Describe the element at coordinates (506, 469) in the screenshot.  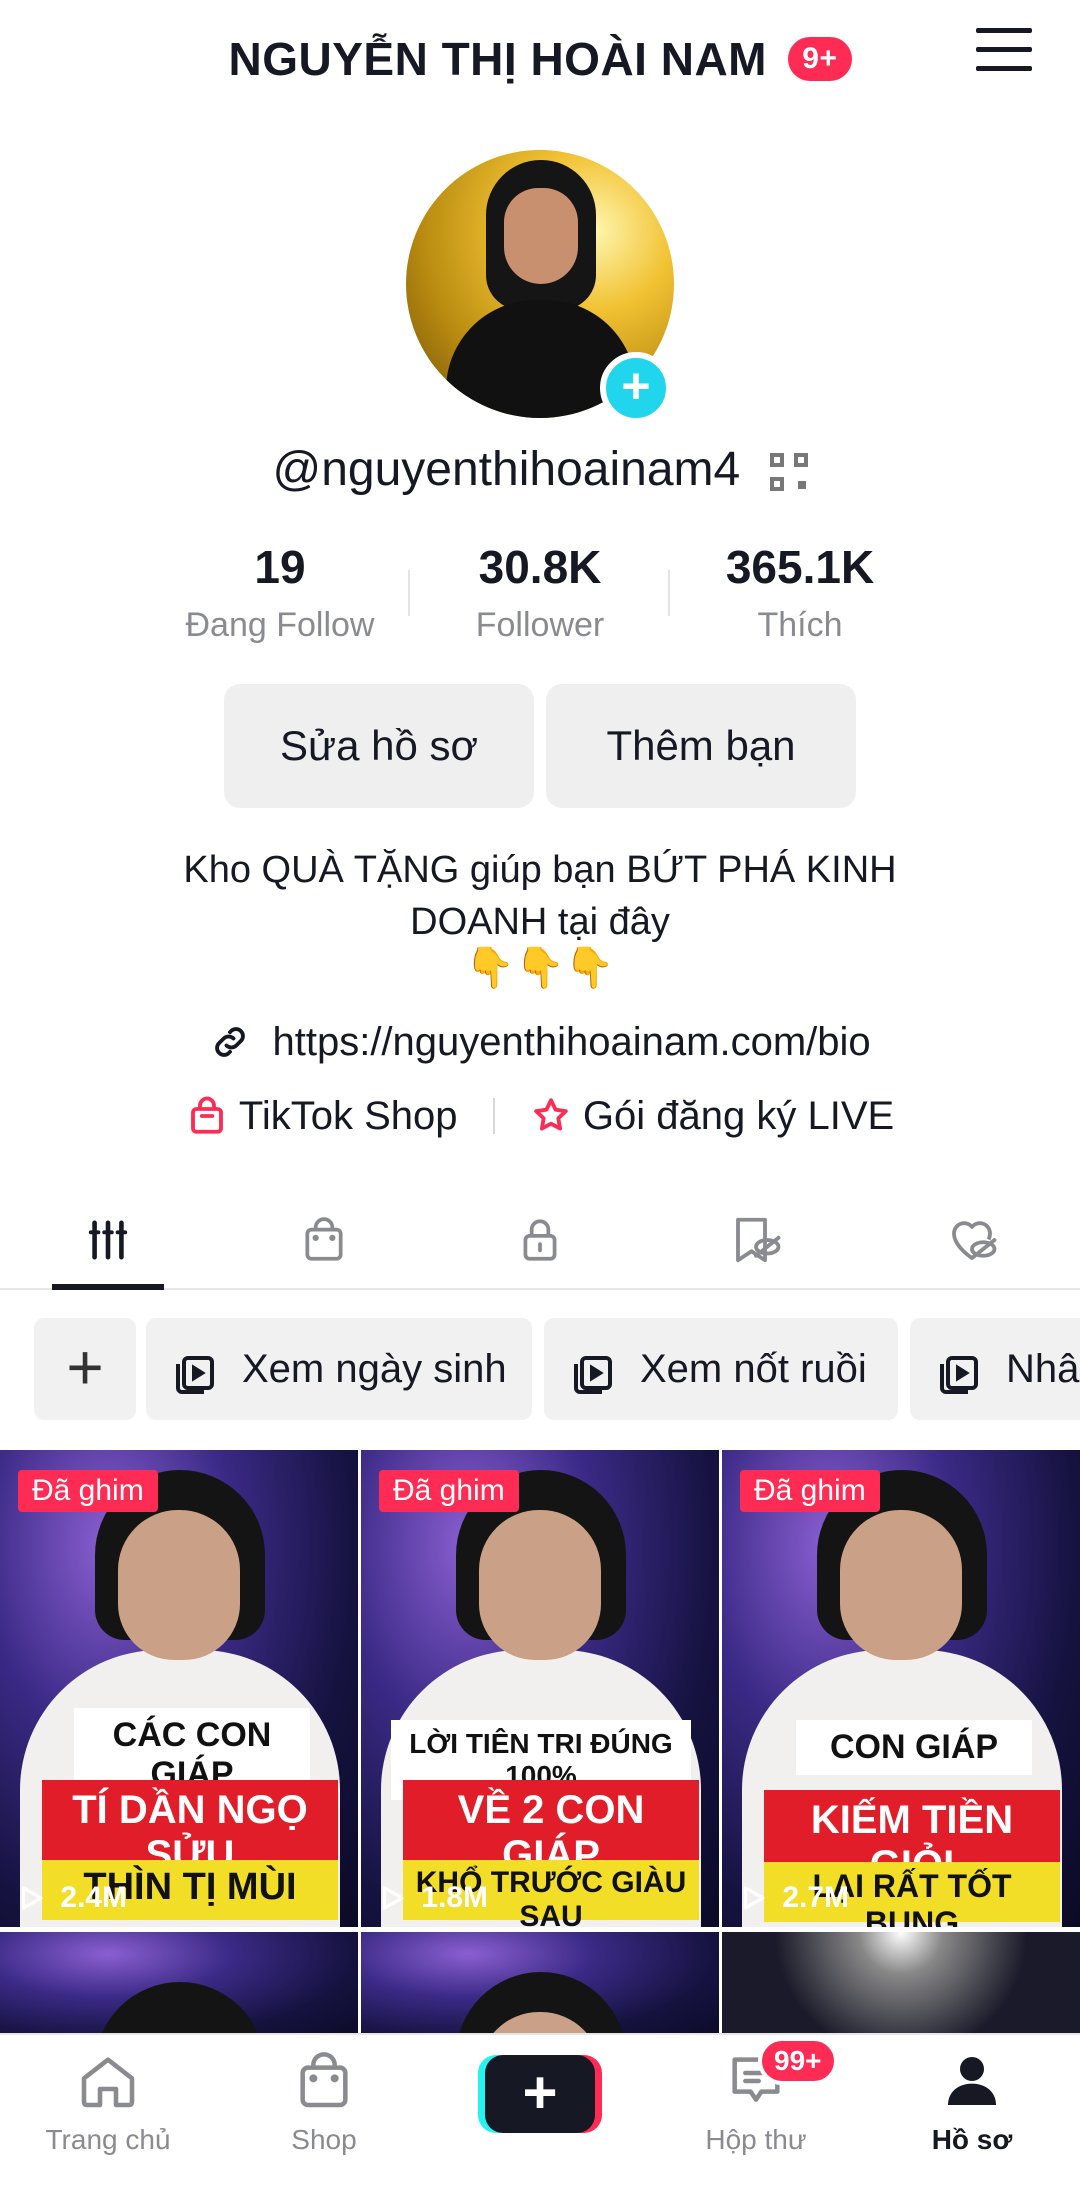
I see `username: @nguyenthihoainam4` at that location.